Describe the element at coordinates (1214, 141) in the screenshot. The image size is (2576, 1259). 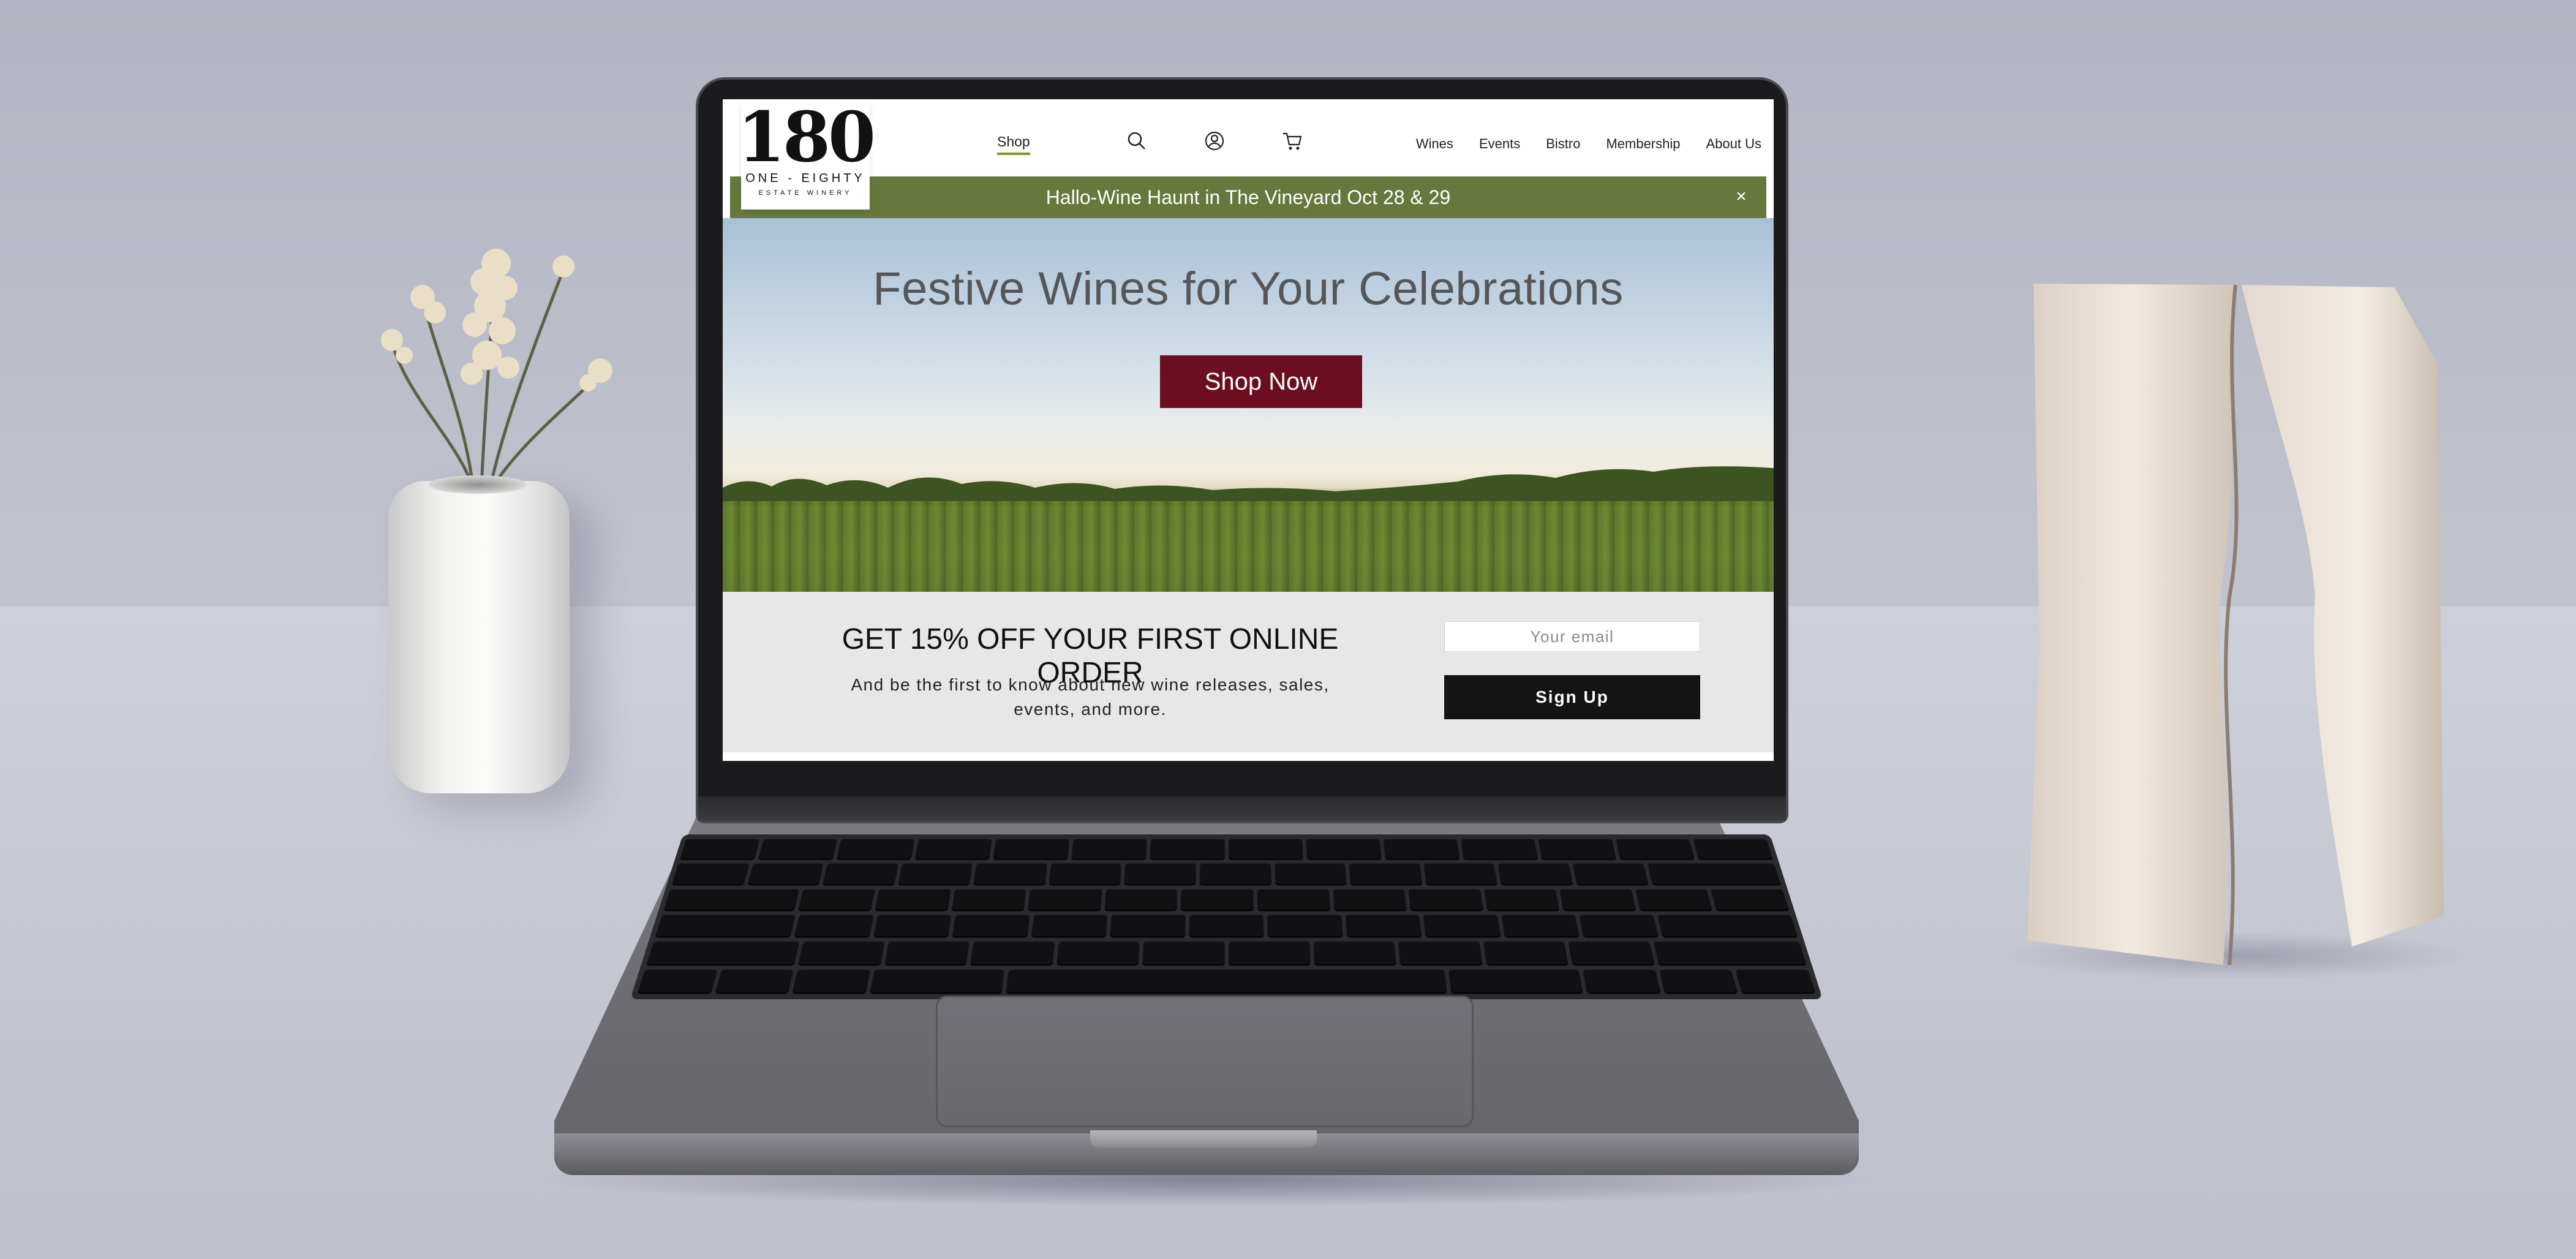
I see `account-icon` at that location.